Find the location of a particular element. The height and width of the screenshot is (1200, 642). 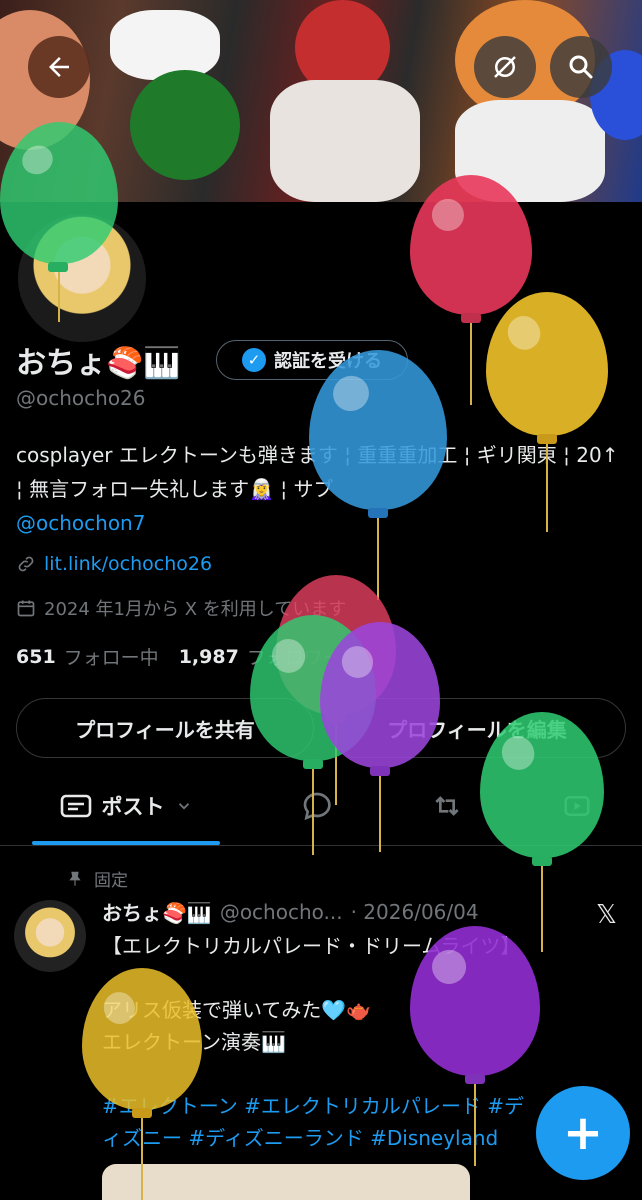

repost-icon is located at coordinates (447, 806).